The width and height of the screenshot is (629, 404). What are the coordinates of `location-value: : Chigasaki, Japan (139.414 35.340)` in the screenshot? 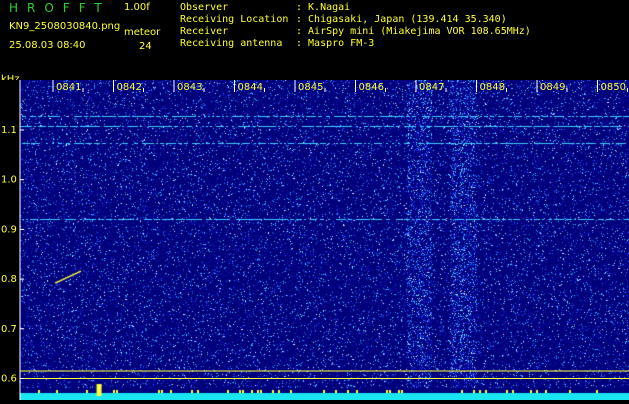 It's located at (401, 19).